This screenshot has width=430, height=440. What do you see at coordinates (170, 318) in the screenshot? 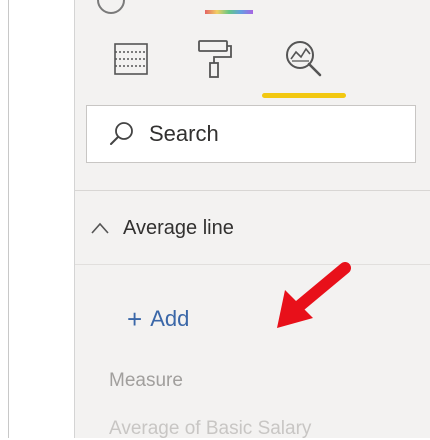
I see `add-label: Add` at bounding box center [170, 318].